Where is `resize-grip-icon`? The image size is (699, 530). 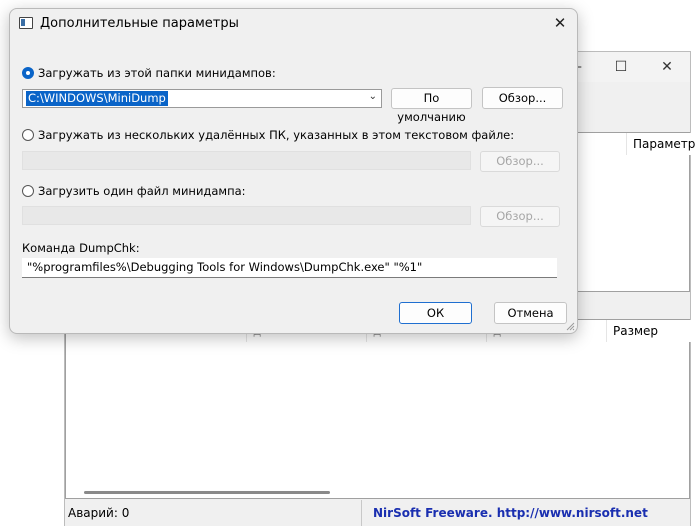 resize-grip-icon is located at coordinates (570, 326).